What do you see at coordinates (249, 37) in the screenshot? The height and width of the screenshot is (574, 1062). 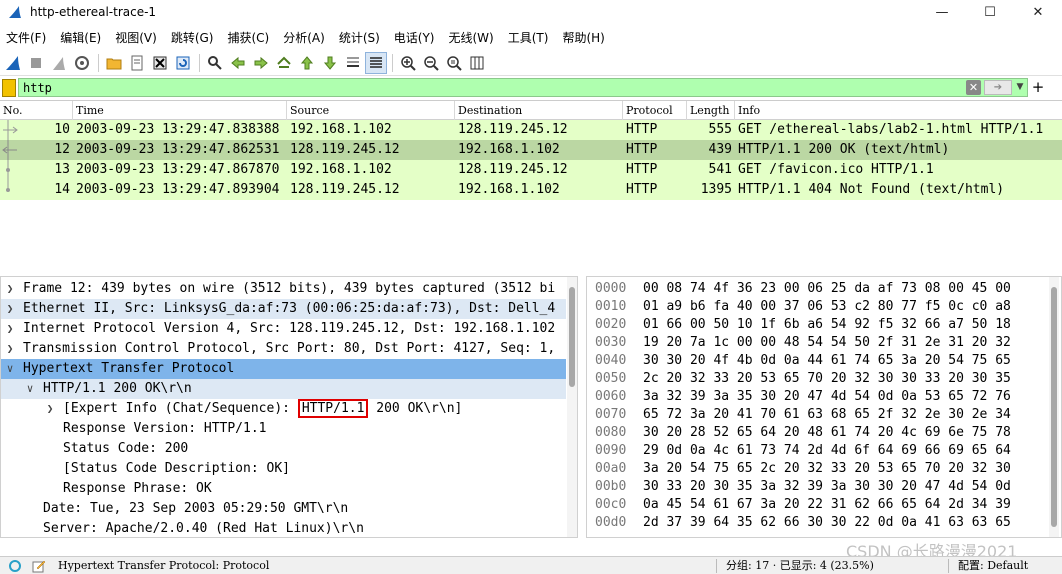 I see `menu-capture: 捕获(C)` at bounding box center [249, 37].